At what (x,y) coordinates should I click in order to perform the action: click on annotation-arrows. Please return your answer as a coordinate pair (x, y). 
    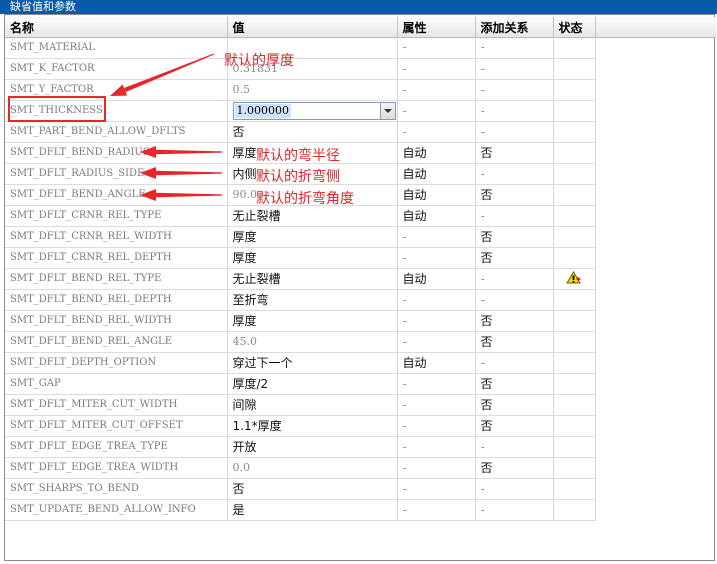
    Looking at the image, I should click on (166, 127).